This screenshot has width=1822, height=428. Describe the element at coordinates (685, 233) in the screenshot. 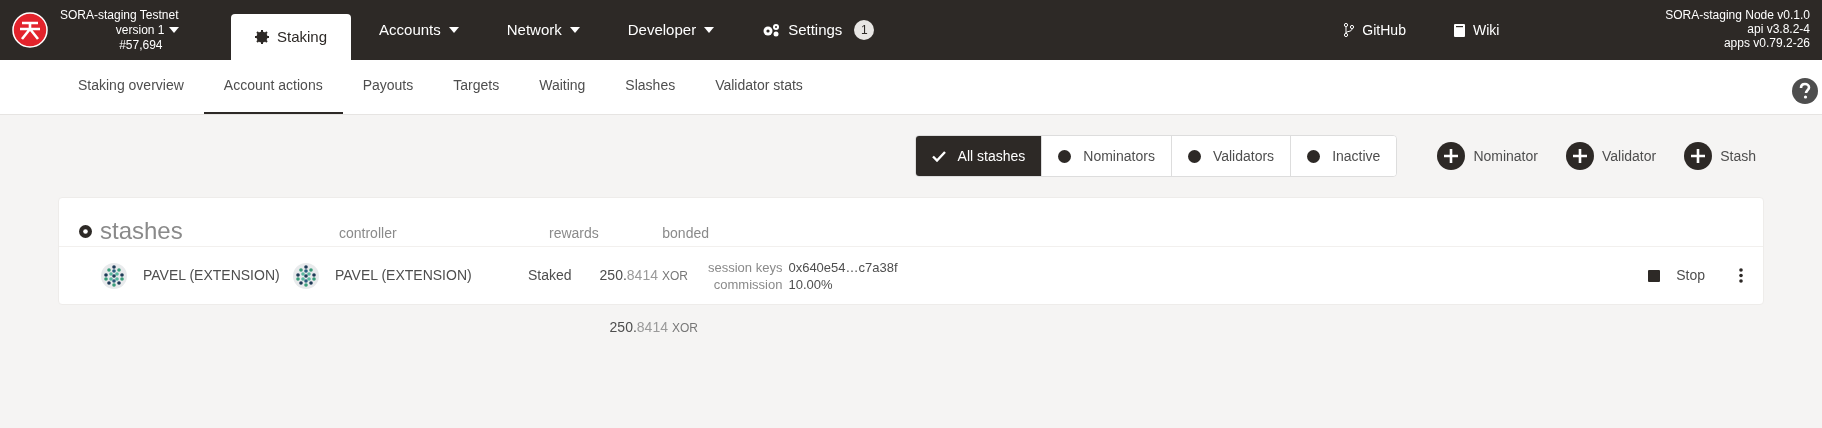

I see `column-header: bonded` at that location.